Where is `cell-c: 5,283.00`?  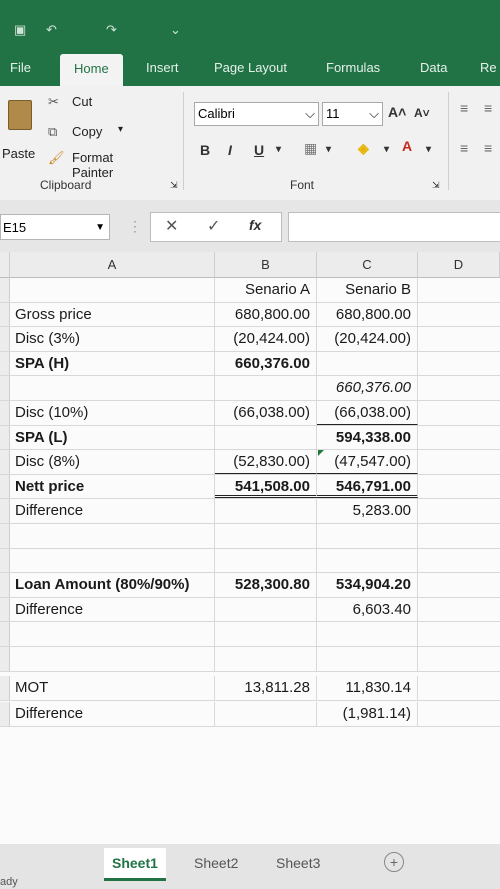
cell-c: 5,283.00 is located at coordinates (367, 511).